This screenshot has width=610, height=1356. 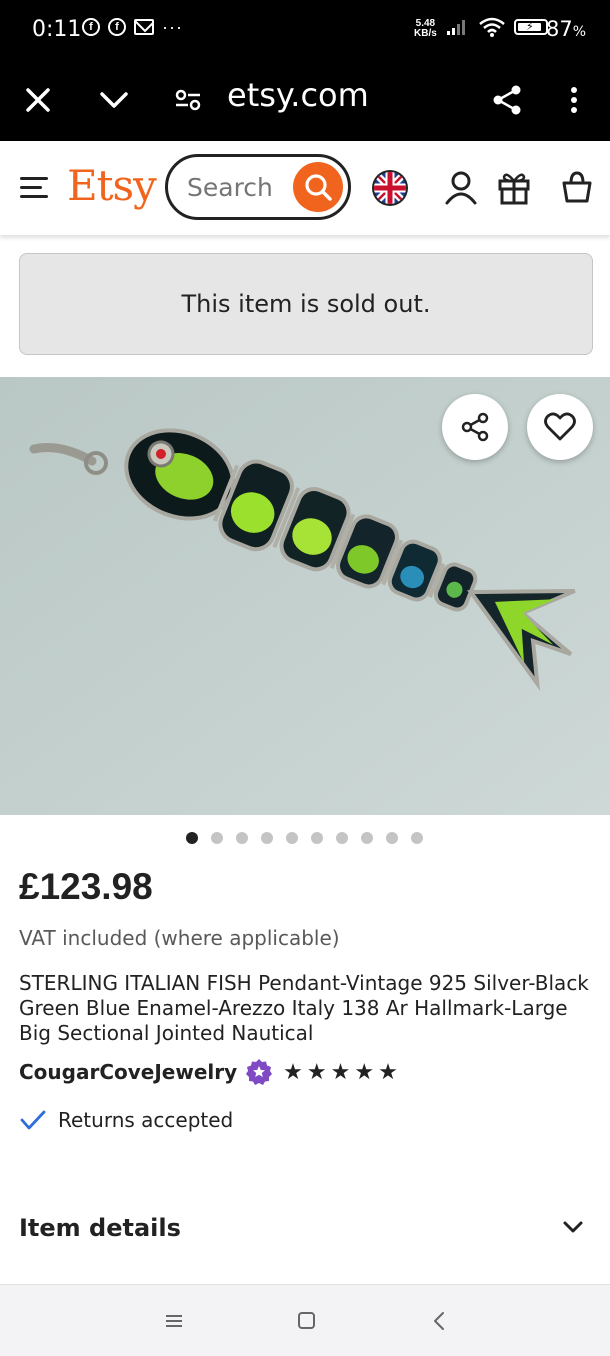 I want to click on recent-apps-icon, so click(x=174, y=1321).